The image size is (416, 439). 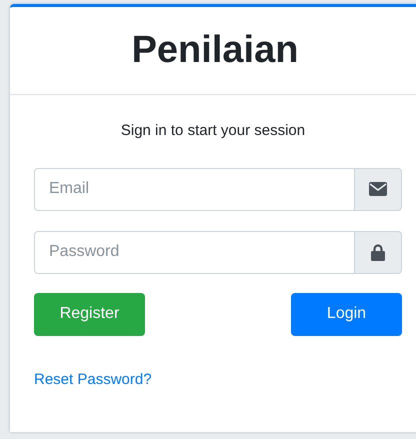 I want to click on lock-icon, so click(x=378, y=252).